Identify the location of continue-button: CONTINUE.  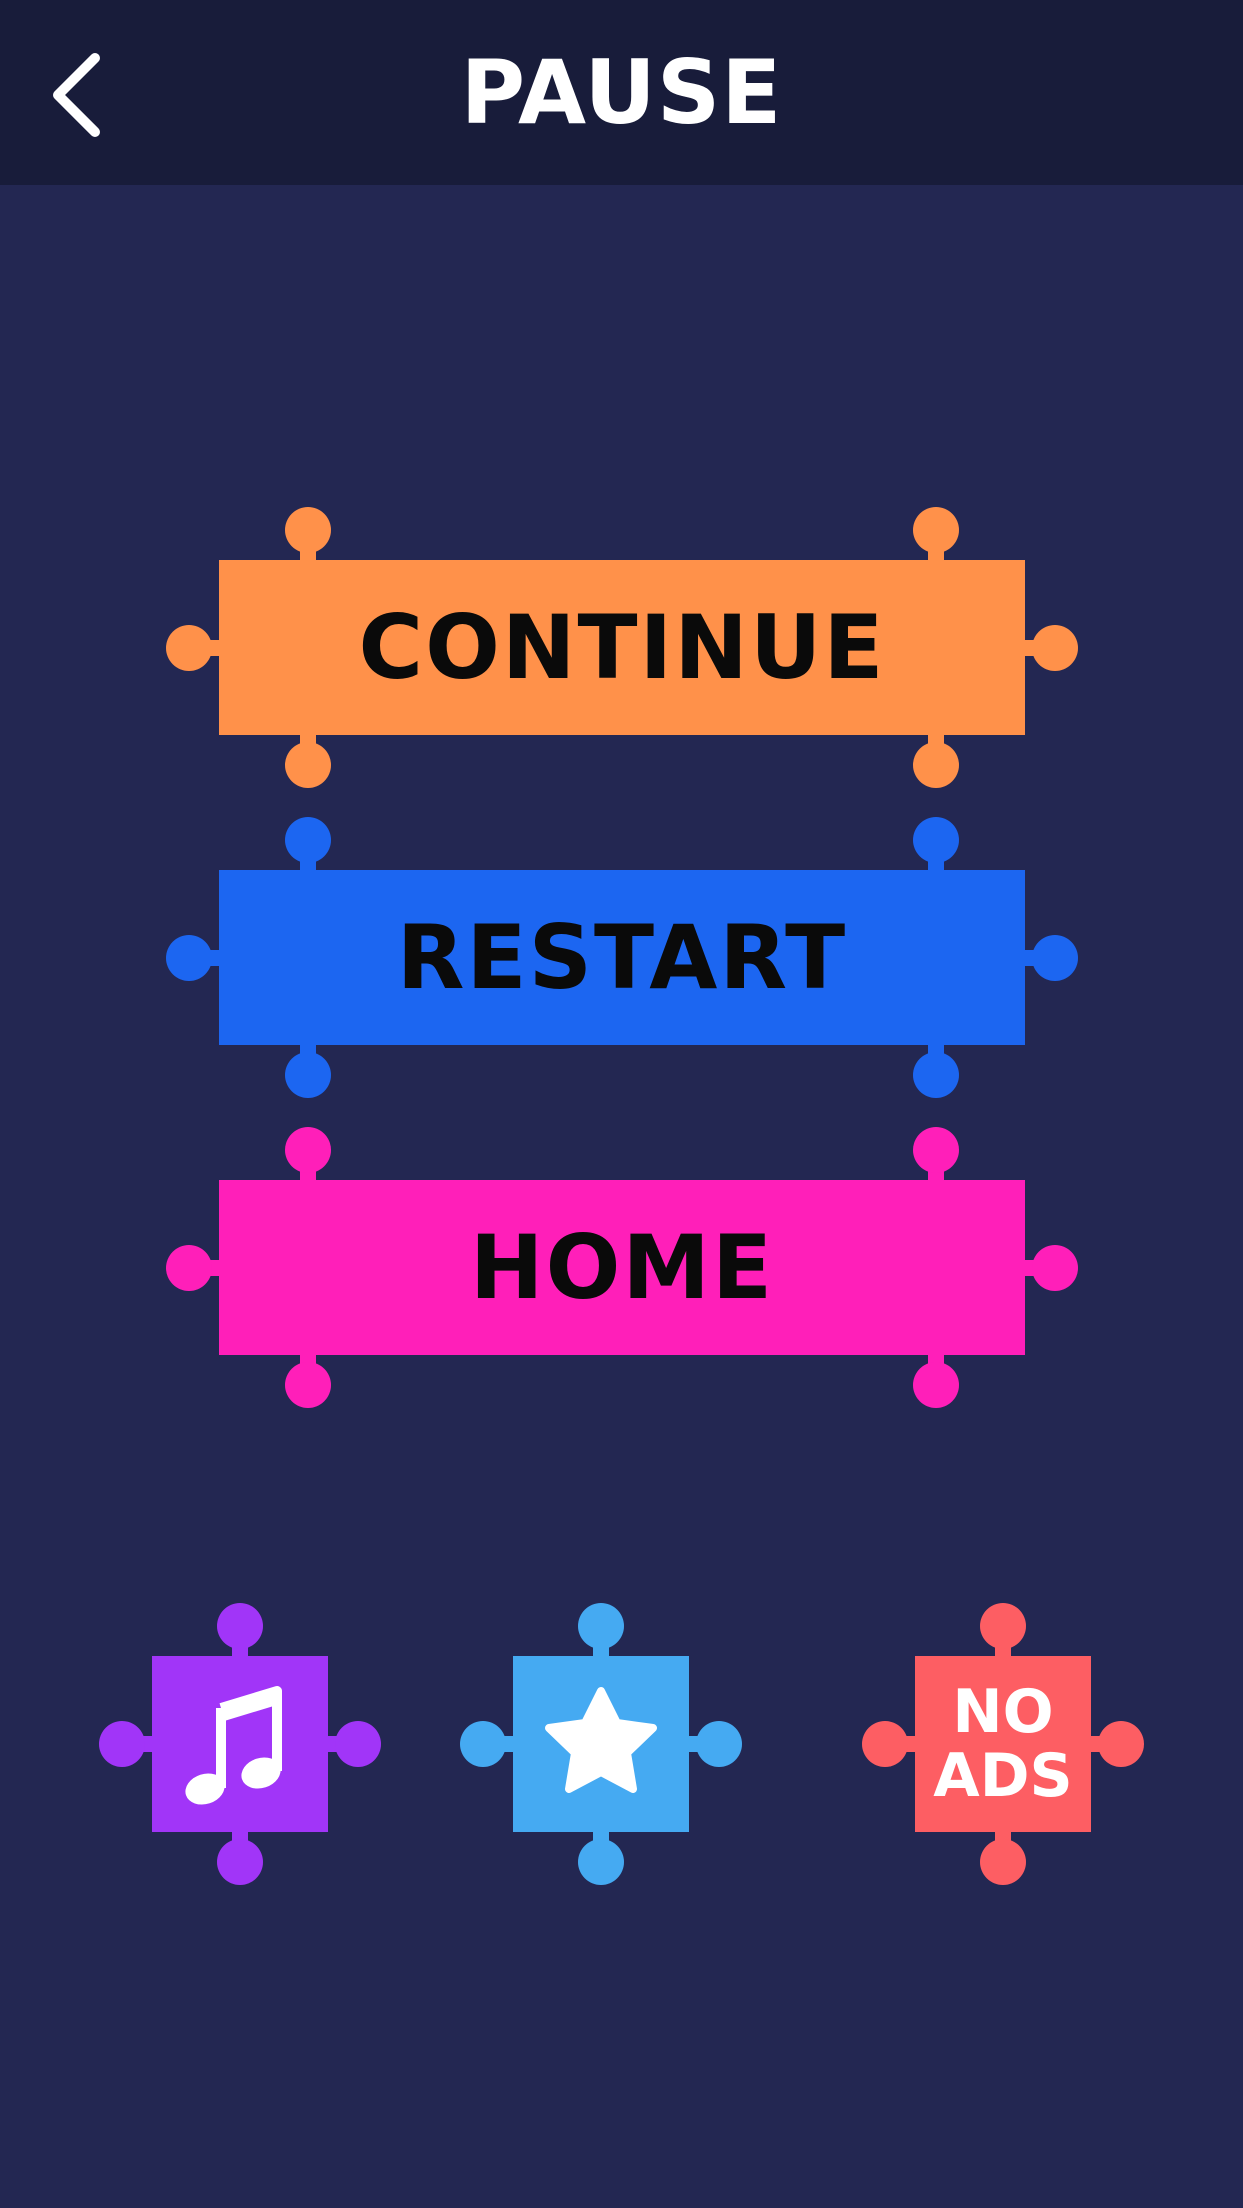
(622, 647).